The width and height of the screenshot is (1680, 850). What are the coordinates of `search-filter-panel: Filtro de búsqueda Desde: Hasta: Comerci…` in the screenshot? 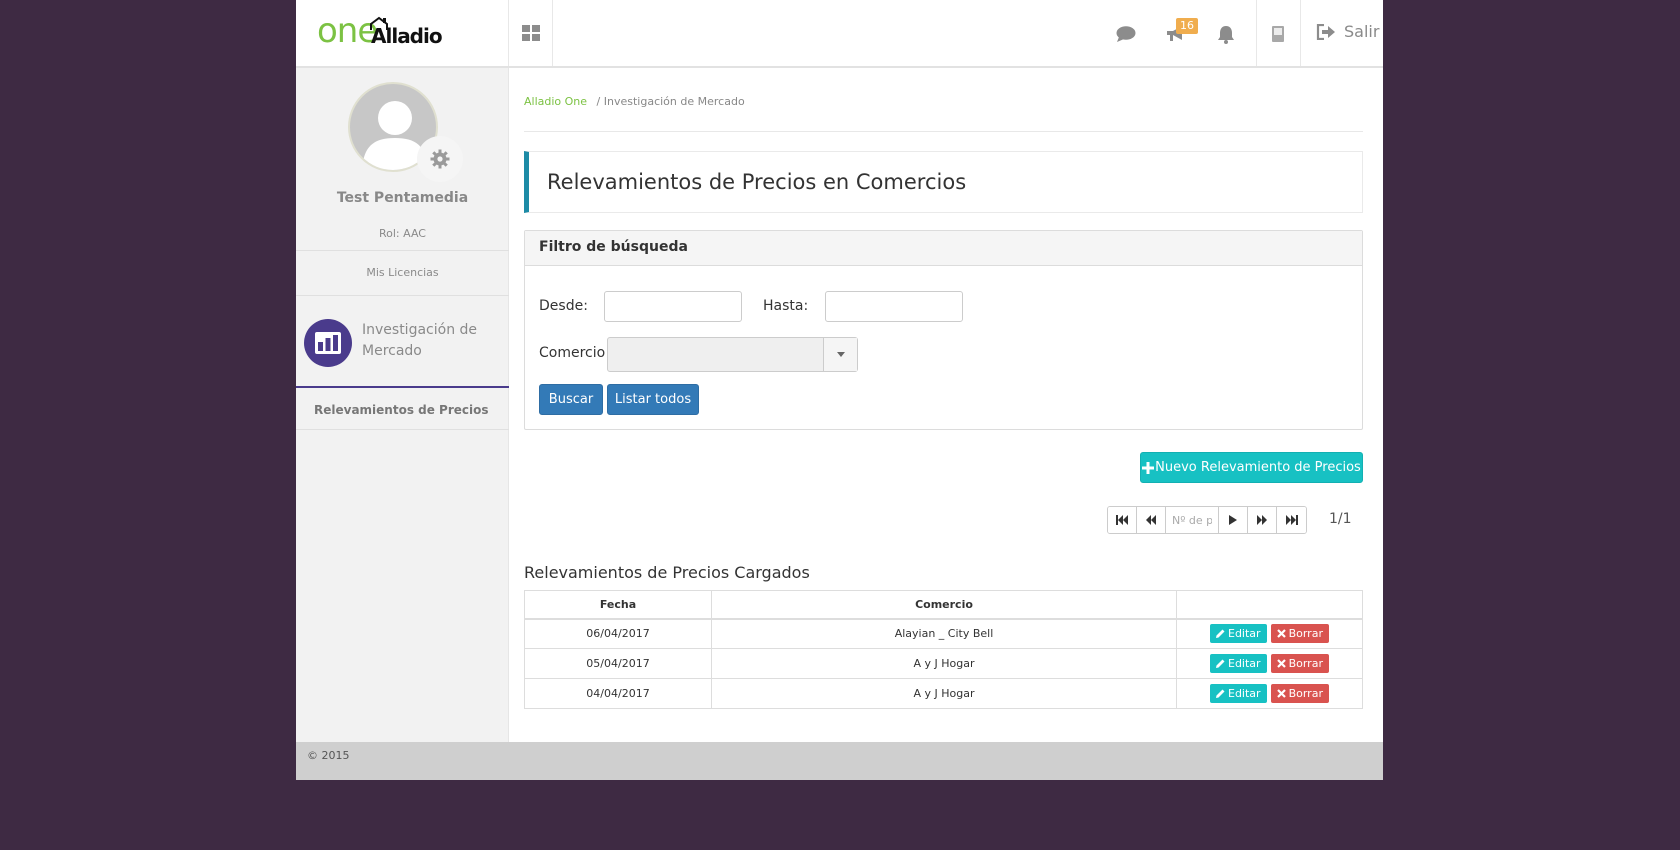 It's located at (943, 330).